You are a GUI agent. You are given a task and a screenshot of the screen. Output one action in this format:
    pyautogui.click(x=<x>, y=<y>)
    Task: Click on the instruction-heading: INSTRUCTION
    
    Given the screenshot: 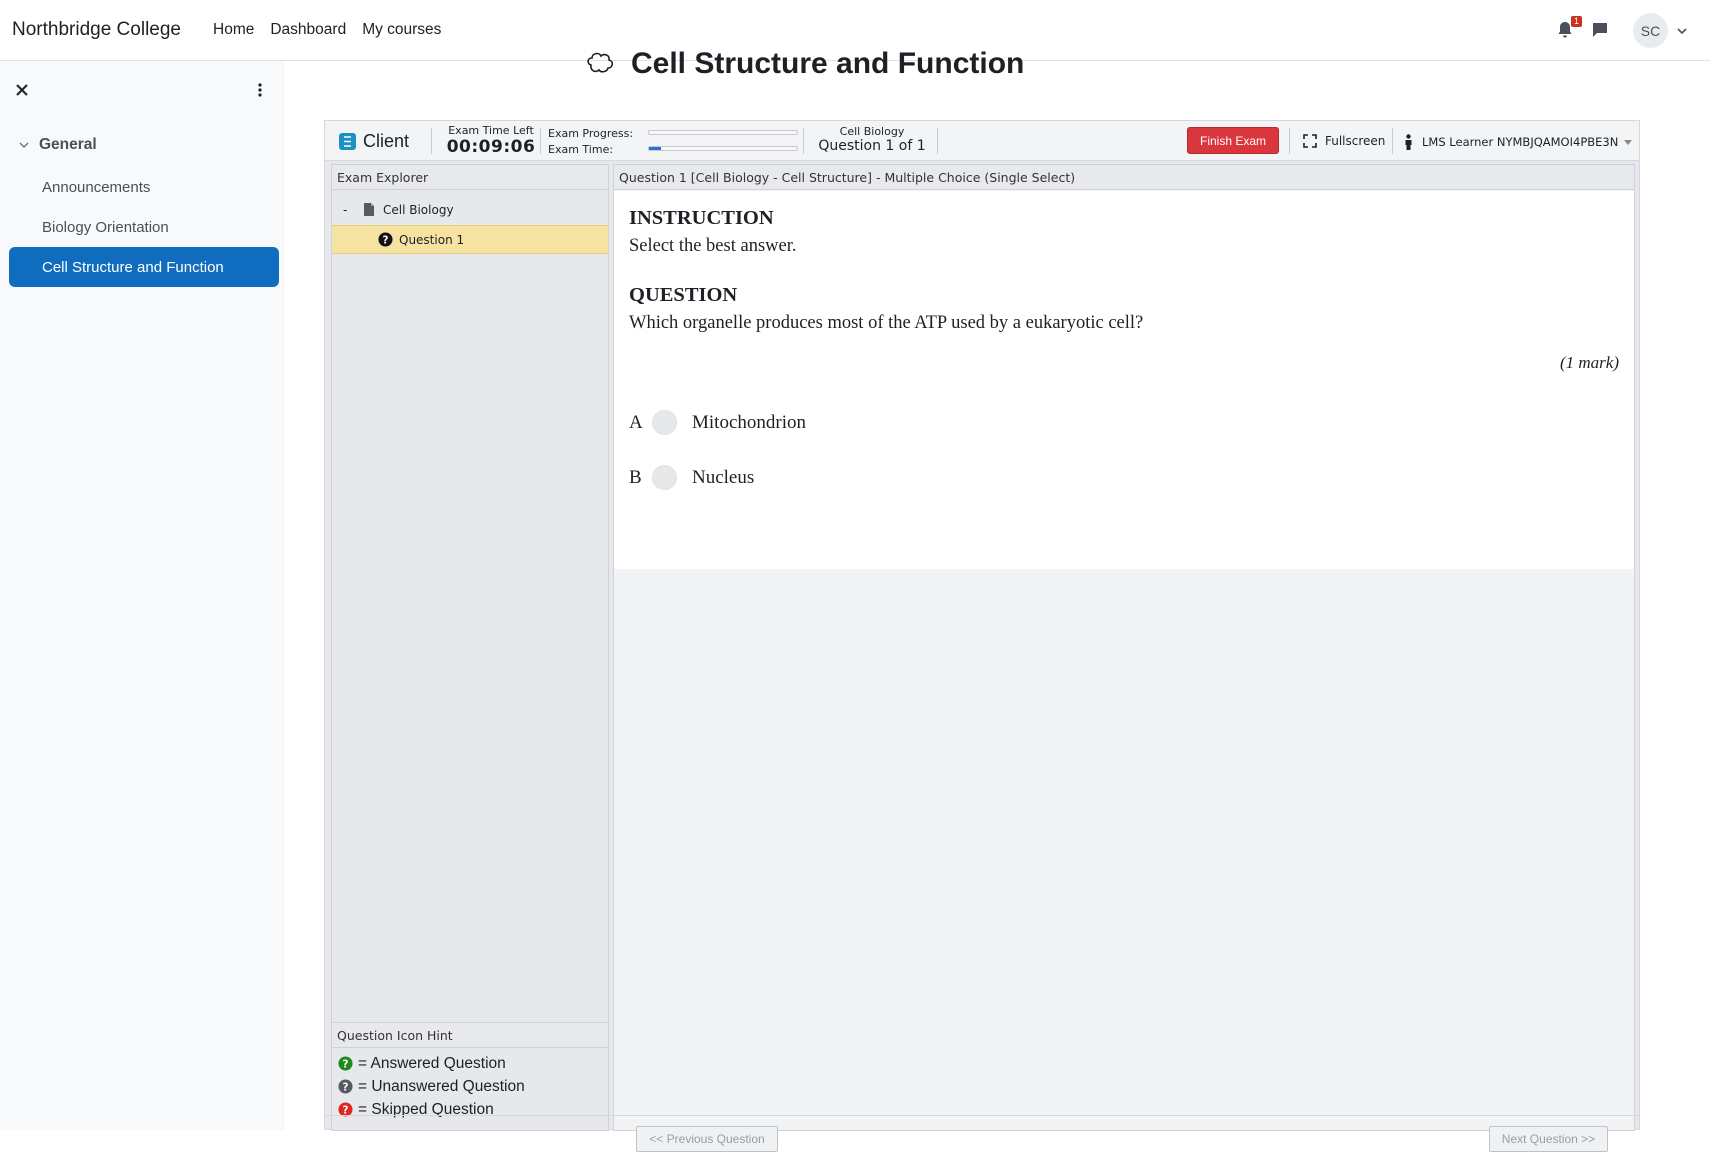 What is the action you would take?
    pyautogui.click(x=701, y=218)
    